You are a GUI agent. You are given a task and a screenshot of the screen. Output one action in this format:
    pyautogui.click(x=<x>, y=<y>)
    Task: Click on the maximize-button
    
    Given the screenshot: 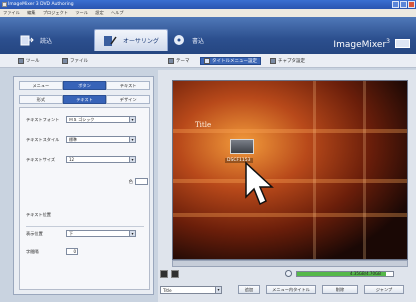 What is the action you would take?
    pyautogui.click(x=403, y=4)
    